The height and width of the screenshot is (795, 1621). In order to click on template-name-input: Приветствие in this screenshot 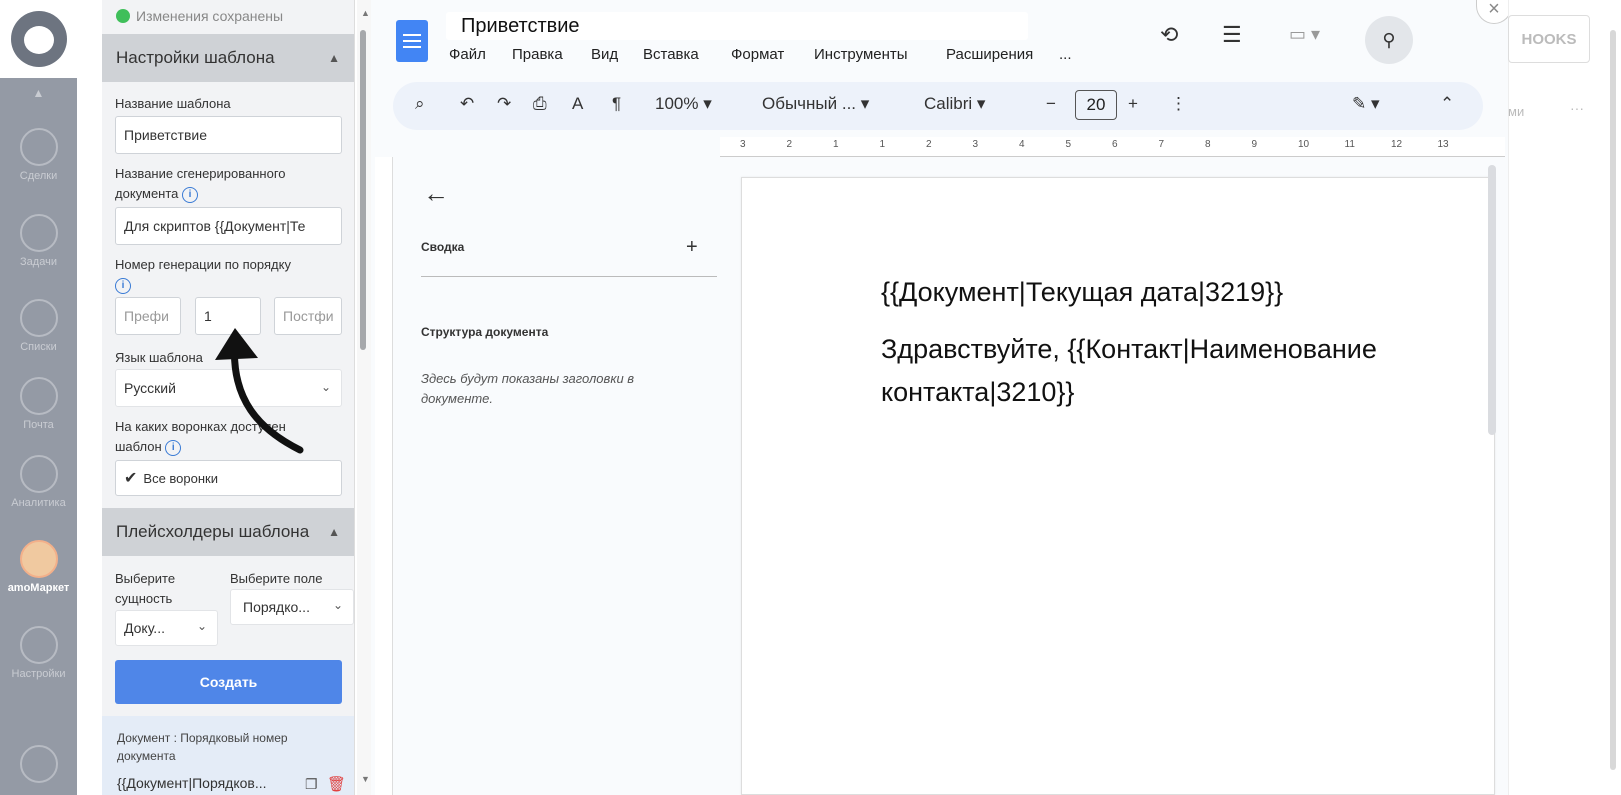, I will do `click(228, 135)`.